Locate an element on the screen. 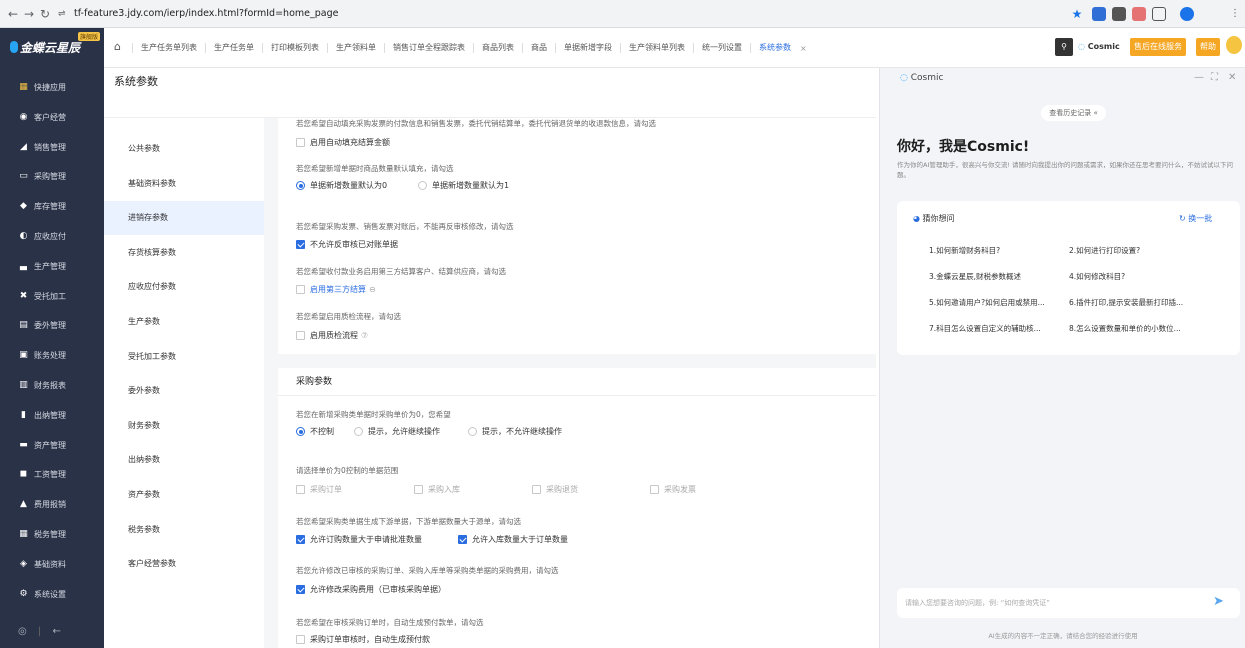 This screenshot has height=648, width=1245. tab-close-icon: × is located at coordinates (803, 48).